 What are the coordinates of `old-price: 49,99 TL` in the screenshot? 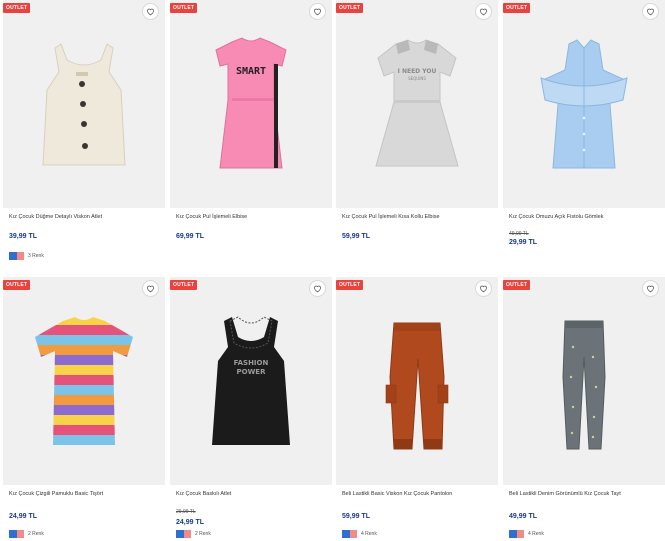 It's located at (519, 234).